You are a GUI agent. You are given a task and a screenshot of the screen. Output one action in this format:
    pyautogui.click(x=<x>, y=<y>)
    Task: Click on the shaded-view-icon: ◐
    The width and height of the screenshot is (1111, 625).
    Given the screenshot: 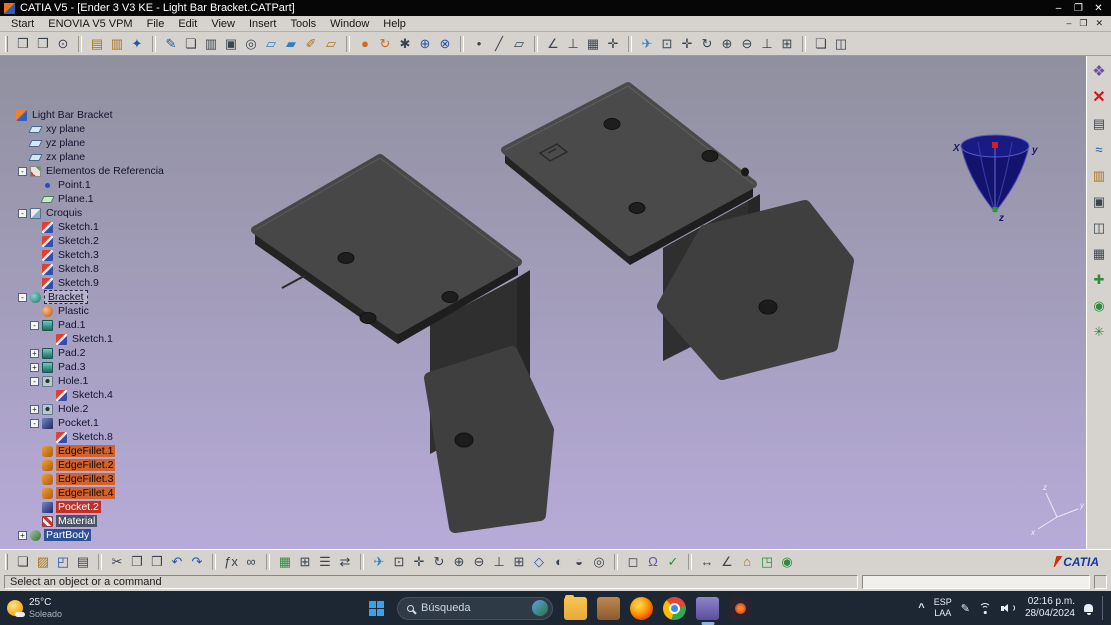 What is the action you would take?
    pyautogui.click(x=559, y=562)
    